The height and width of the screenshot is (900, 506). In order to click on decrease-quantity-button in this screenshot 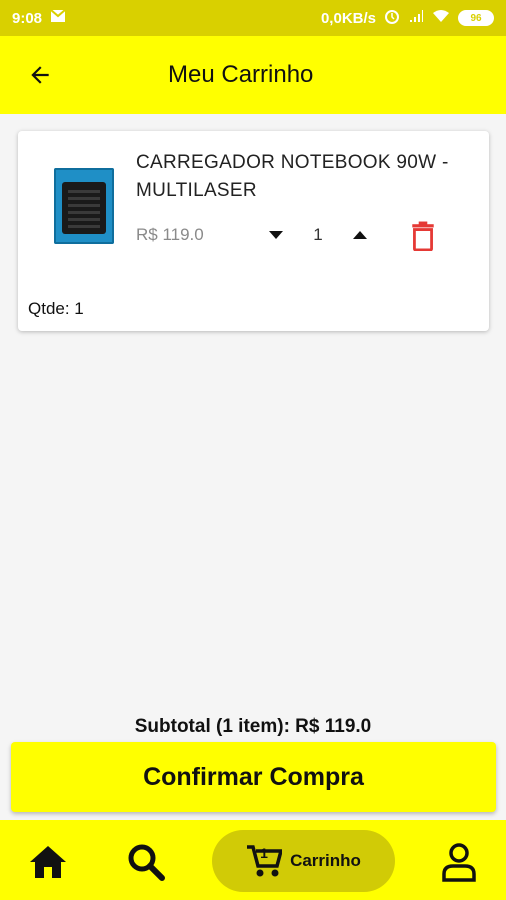, I will do `click(276, 235)`.